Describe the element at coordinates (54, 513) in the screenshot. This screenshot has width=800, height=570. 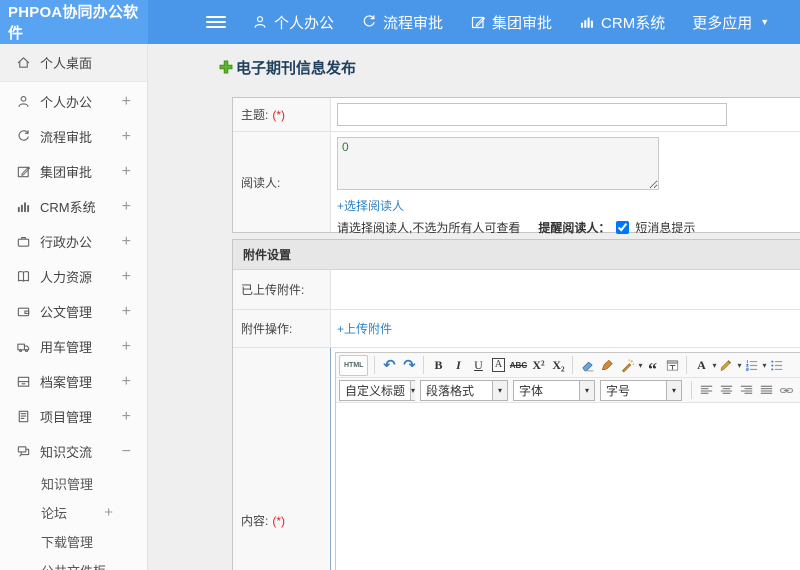
I see `sidebar-subitem-label: 论坛` at that location.